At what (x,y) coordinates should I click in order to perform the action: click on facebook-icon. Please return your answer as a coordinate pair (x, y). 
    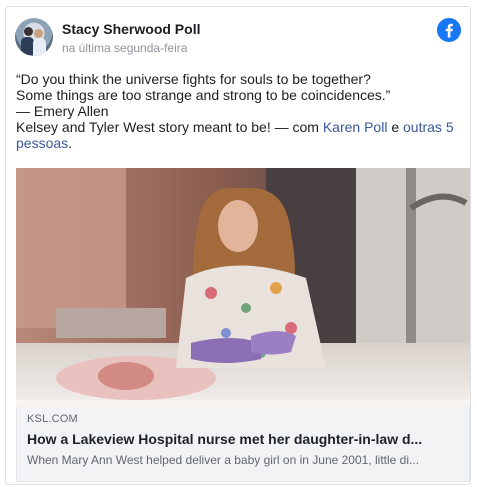
    Looking at the image, I should click on (449, 30).